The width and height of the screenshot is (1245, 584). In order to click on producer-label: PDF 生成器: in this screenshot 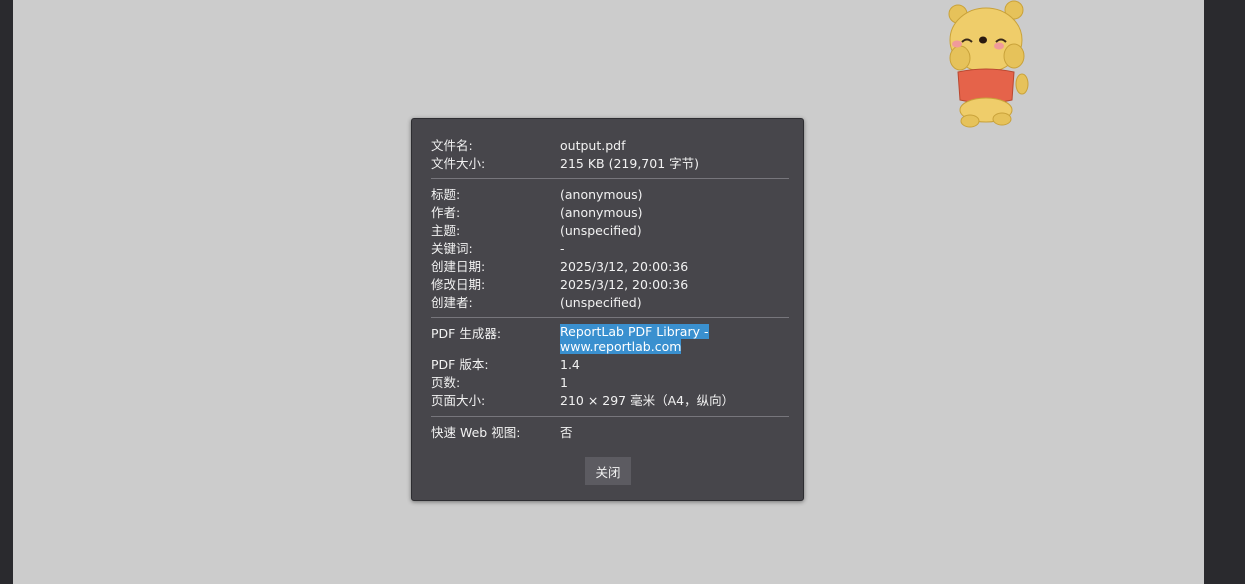, I will do `click(466, 333)`.